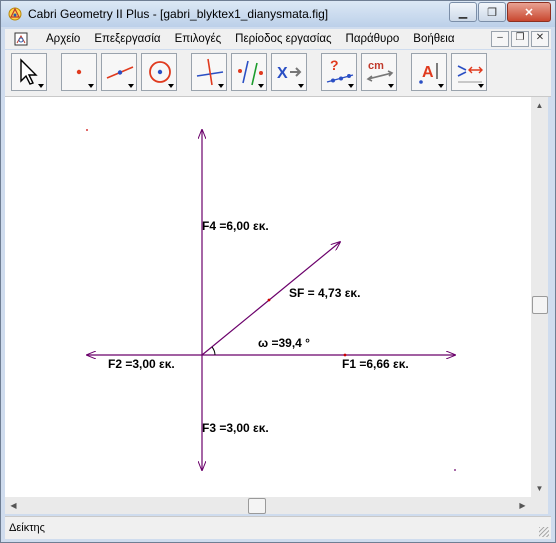 The width and height of the screenshot is (556, 543). What do you see at coordinates (373, 39) in the screenshot?
I see `menu-window: Παράθυρο` at bounding box center [373, 39].